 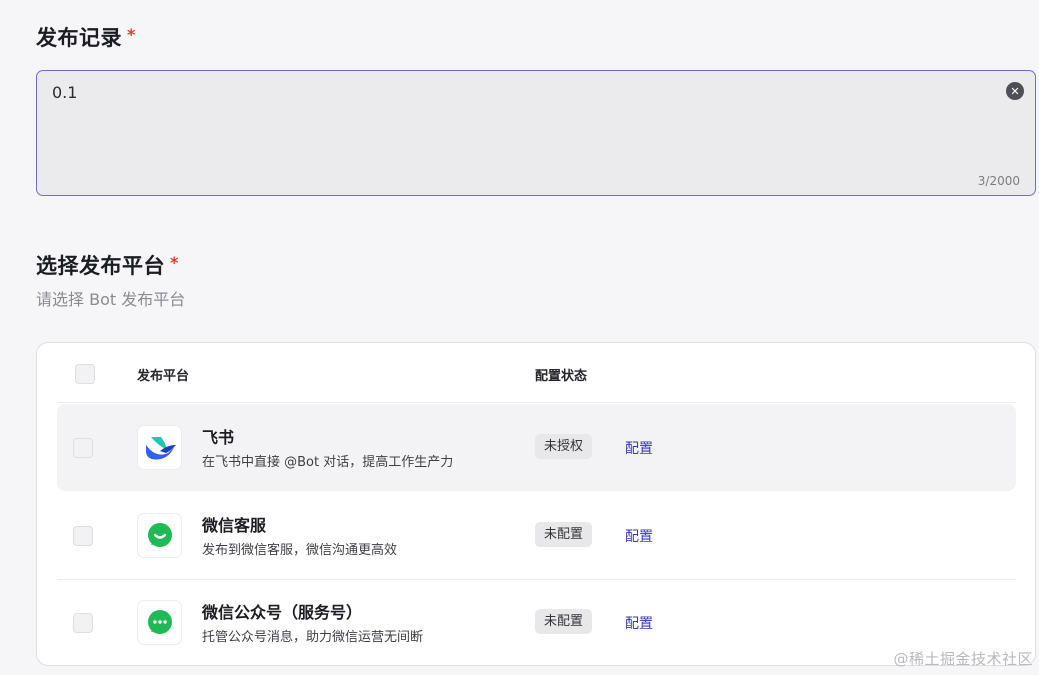 What do you see at coordinates (100, 266) in the screenshot?
I see `platform-section-title-text: 选择发布平台` at bounding box center [100, 266].